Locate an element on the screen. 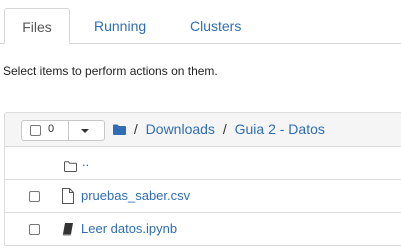 The height and width of the screenshot is (252, 401). tab-running: Running is located at coordinates (120, 26).